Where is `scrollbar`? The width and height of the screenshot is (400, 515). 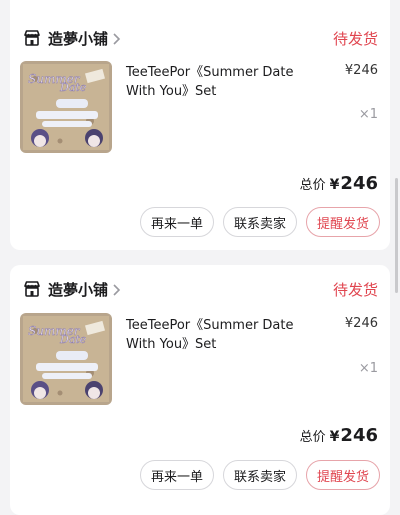 scrollbar is located at coordinates (396, 235).